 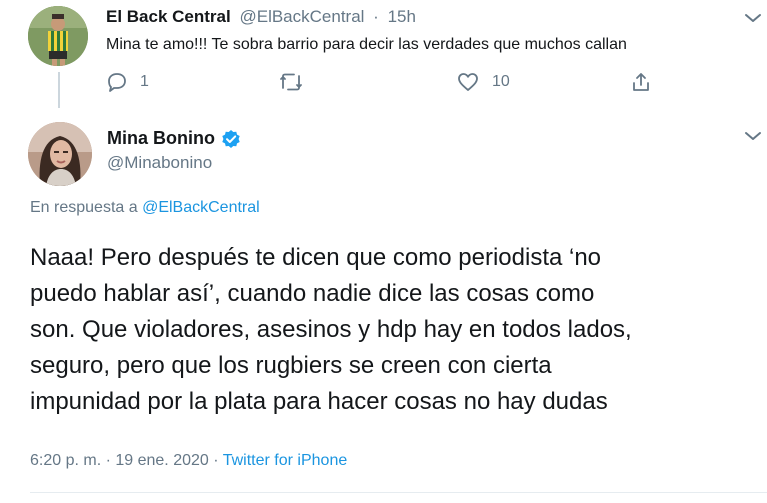 I want to click on like-icon, so click(x=468, y=82).